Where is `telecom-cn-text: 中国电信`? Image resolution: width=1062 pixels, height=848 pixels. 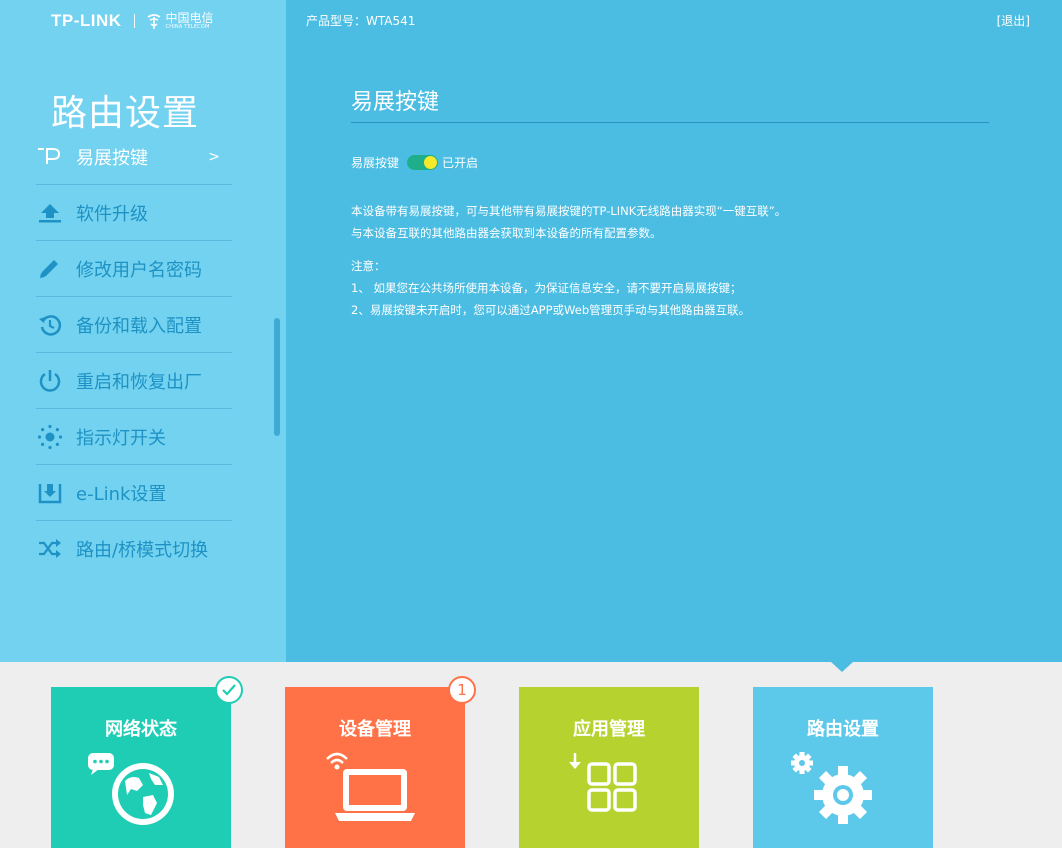 telecom-cn-text: 中国电信 is located at coordinates (189, 18).